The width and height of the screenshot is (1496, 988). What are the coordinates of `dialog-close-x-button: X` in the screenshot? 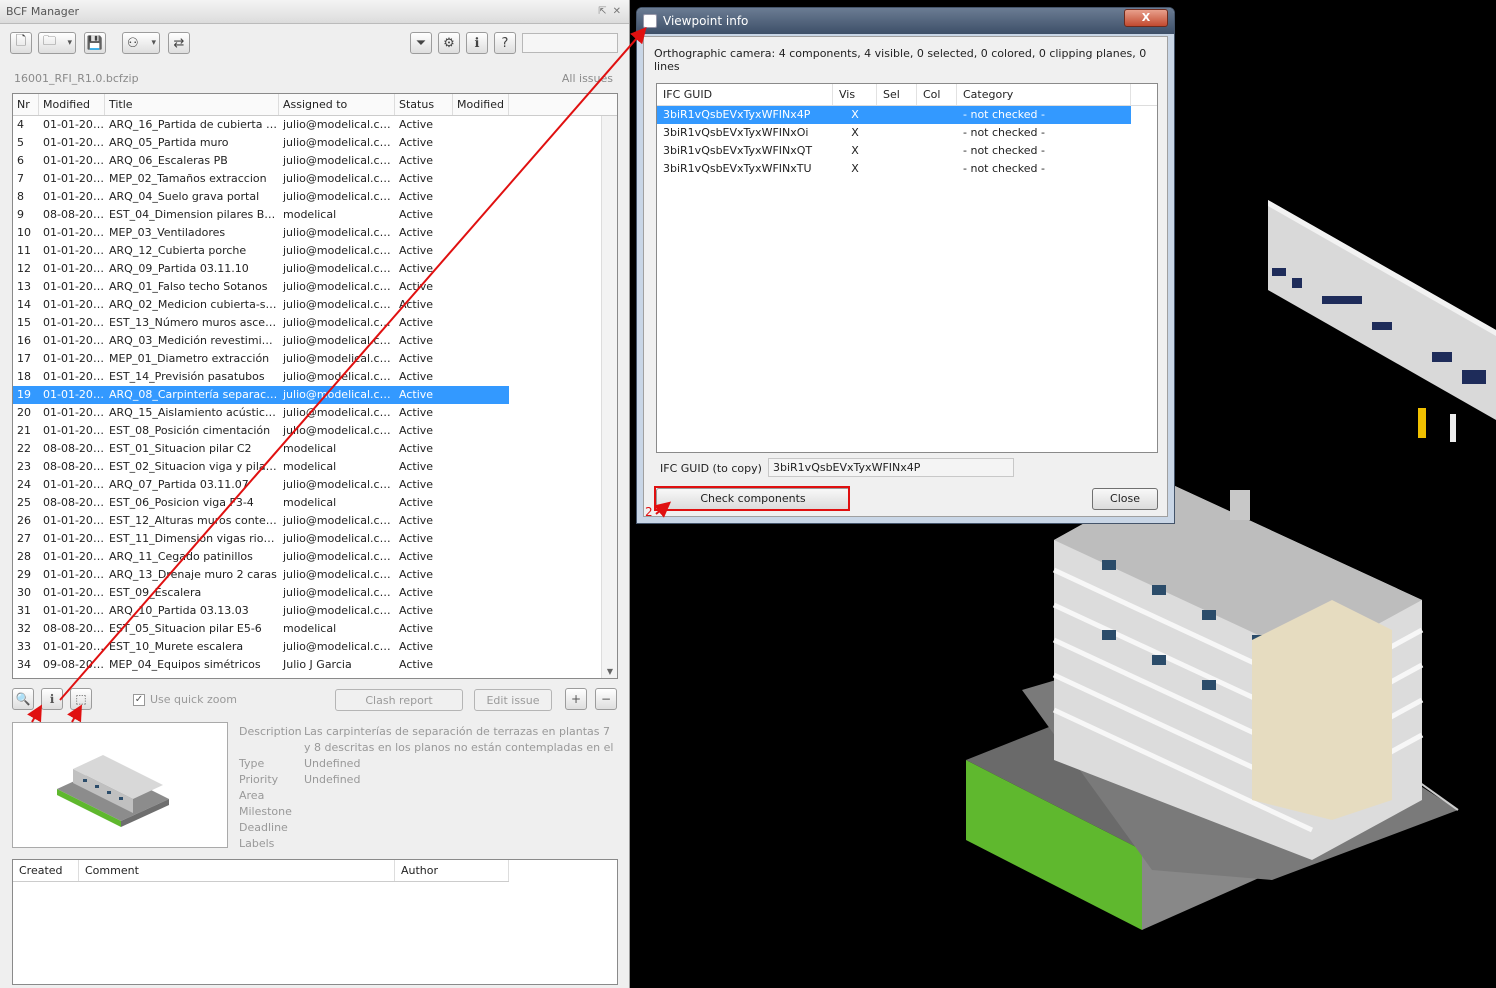 It's located at (1146, 18).